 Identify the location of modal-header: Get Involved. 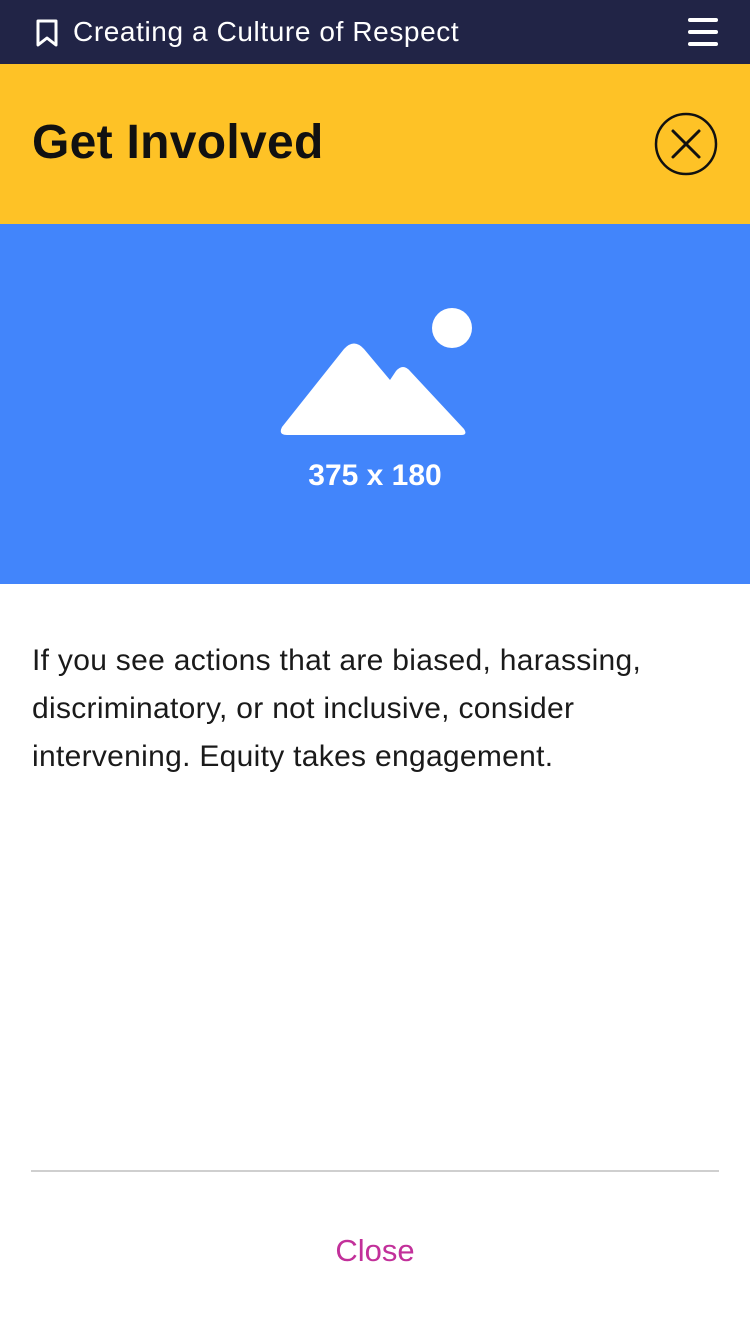
(375, 144).